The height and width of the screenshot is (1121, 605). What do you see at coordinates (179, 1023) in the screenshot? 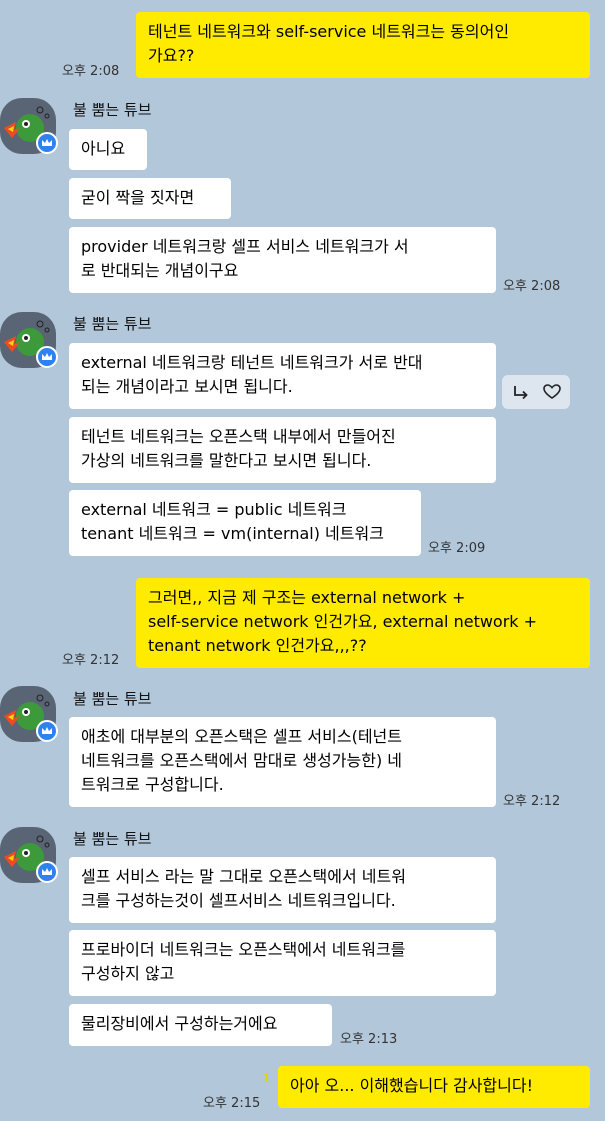
I see `message-line: 물리장비에서 구성하는거에요` at bounding box center [179, 1023].